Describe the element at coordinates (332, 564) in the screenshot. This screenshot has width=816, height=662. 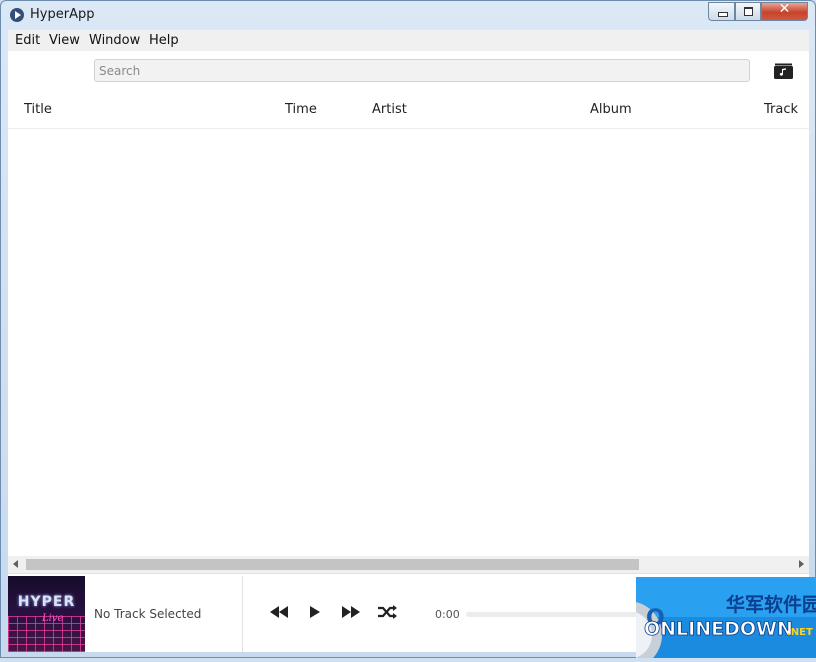
I see `scrollbar-thumb` at that location.